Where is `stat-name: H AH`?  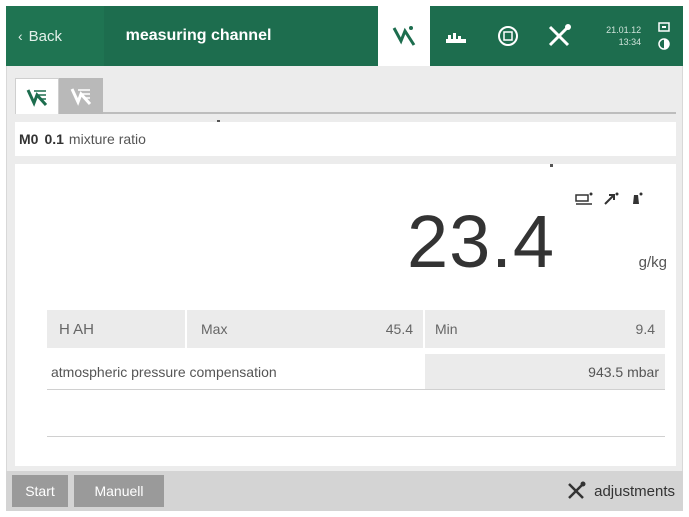 stat-name: H AH is located at coordinates (117, 329).